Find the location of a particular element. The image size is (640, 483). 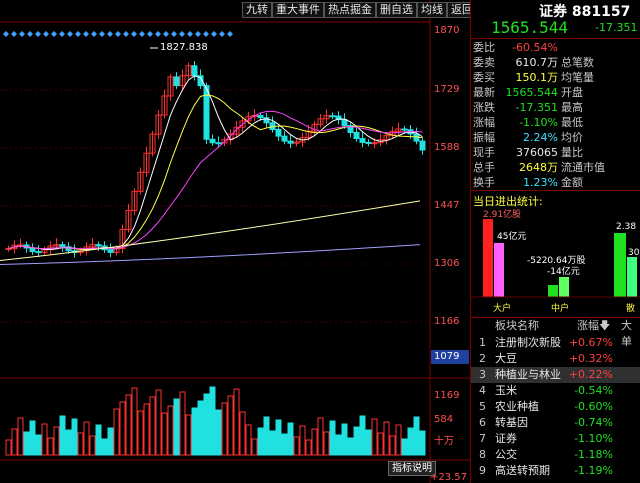

sector-row: 3 种植业与林业 +0.22% is located at coordinates (555, 375).